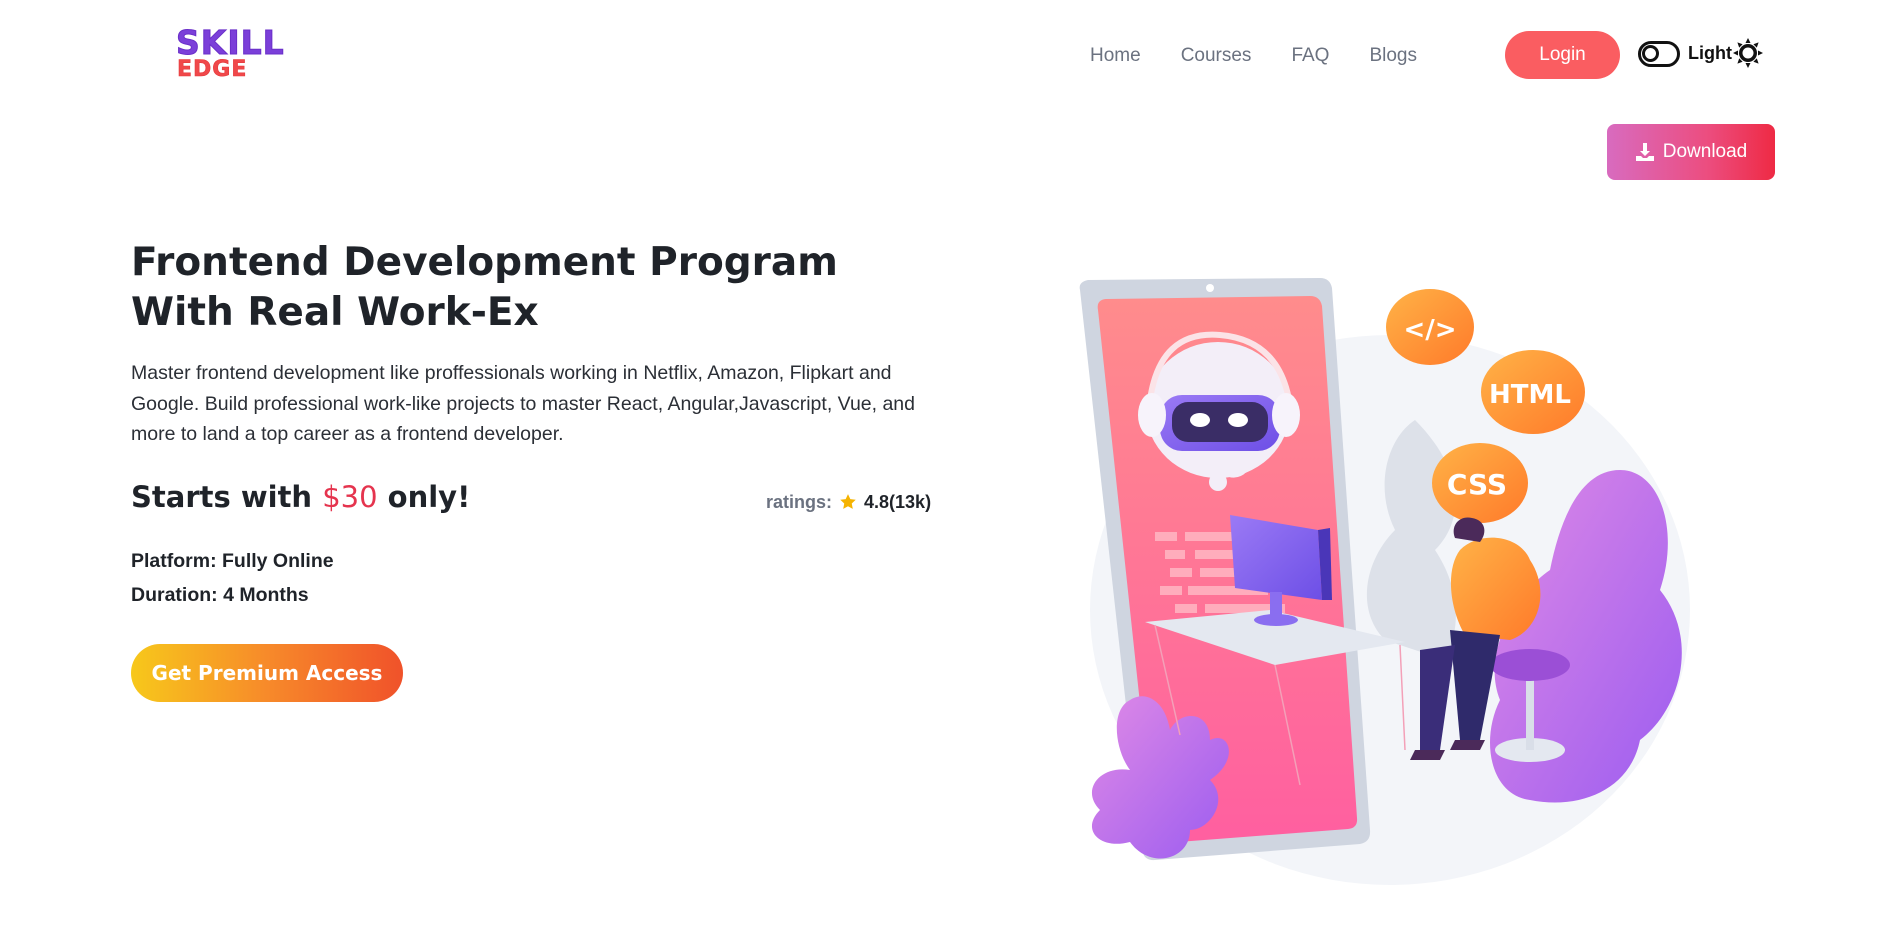 The image size is (1887, 936). Describe the element at coordinates (1710, 53) in the screenshot. I see `theme-label: Light` at that location.